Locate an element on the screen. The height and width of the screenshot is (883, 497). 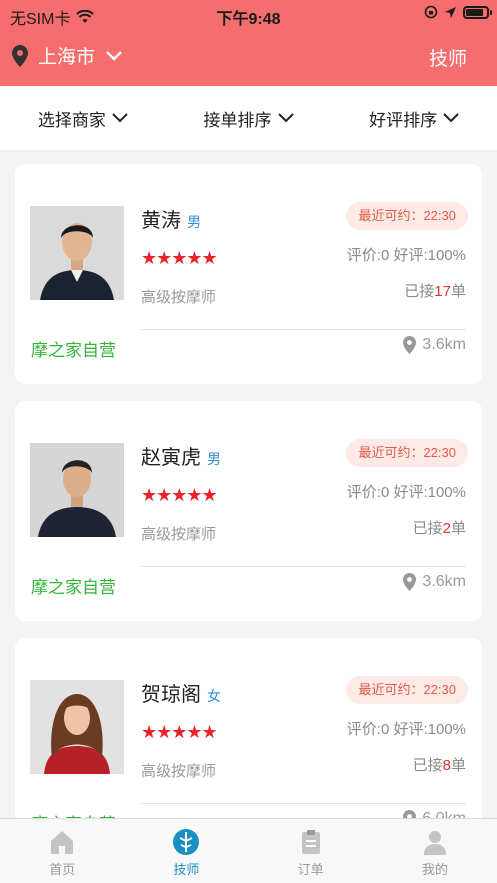
nav-bar: 上海市 技师 is located at coordinates (248, 57).